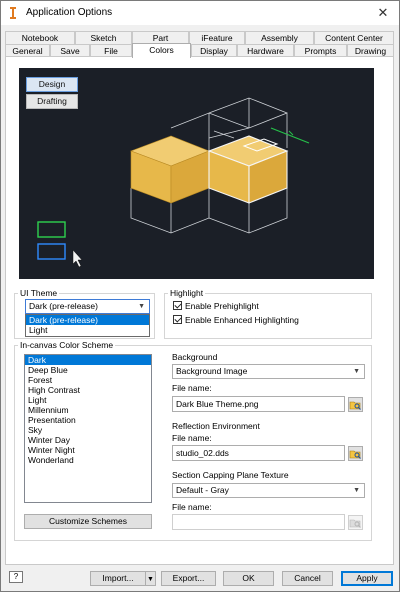 This screenshot has width=400, height=592. I want to click on background-select: Background Image ▼, so click(268, 371).